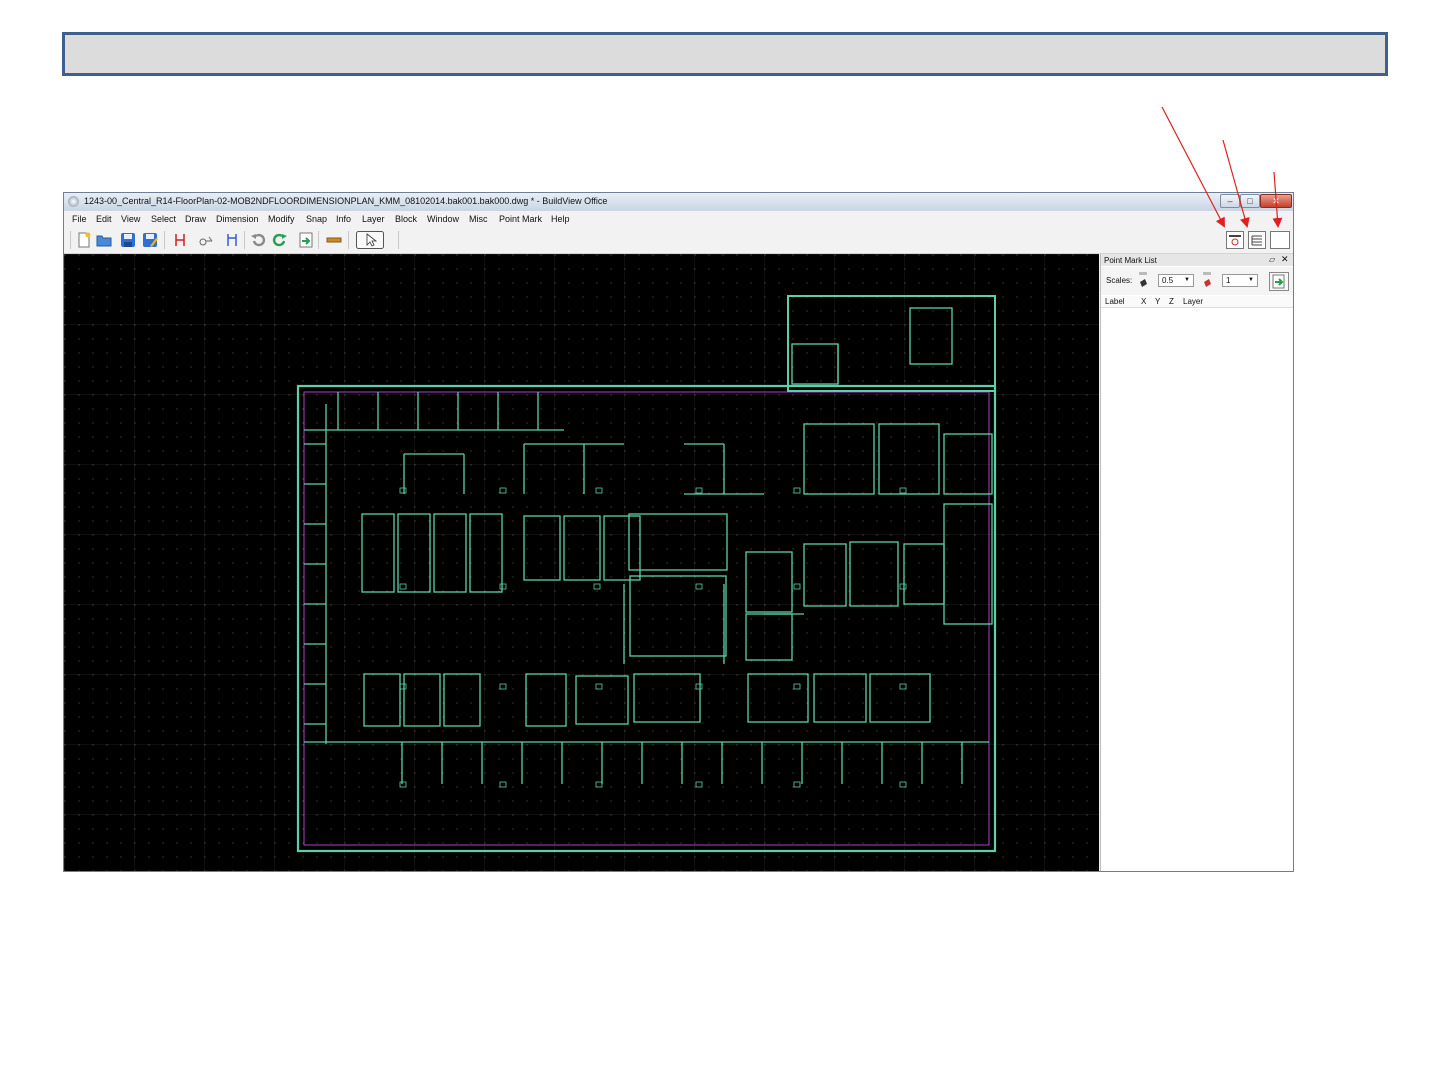 The height and width of the screenshot is (1080, 1440). Describe the element at coordinates (206, 240) in the screenshot. I see `measure-icon` at that location.